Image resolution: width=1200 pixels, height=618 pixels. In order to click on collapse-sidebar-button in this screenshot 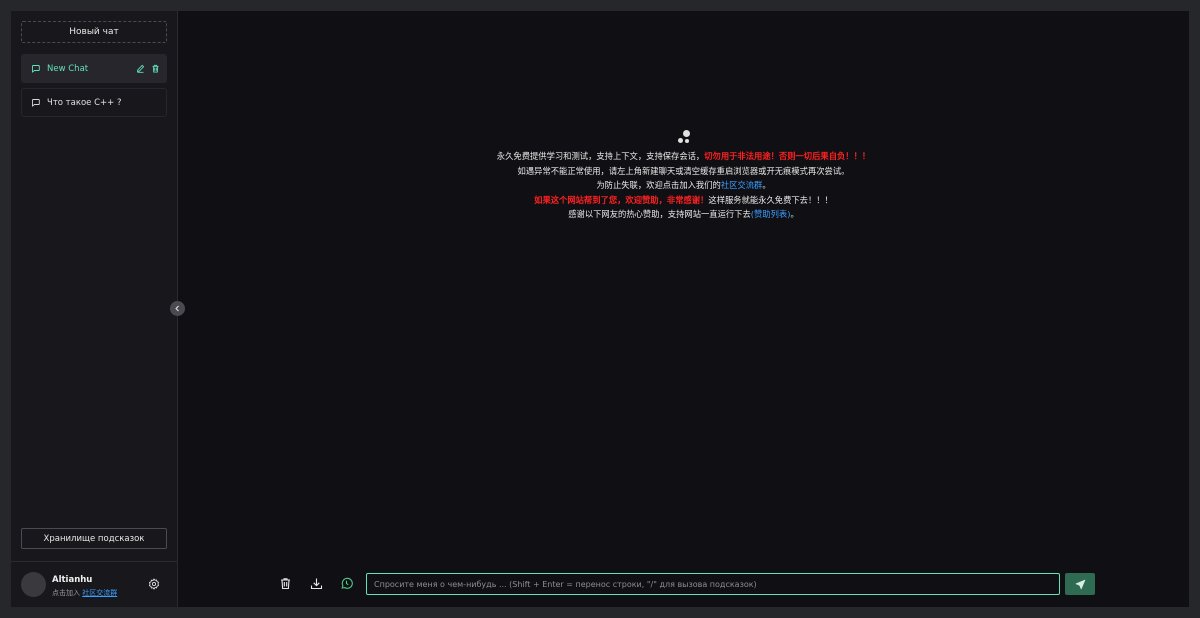, I will do `click(177, 308)`.